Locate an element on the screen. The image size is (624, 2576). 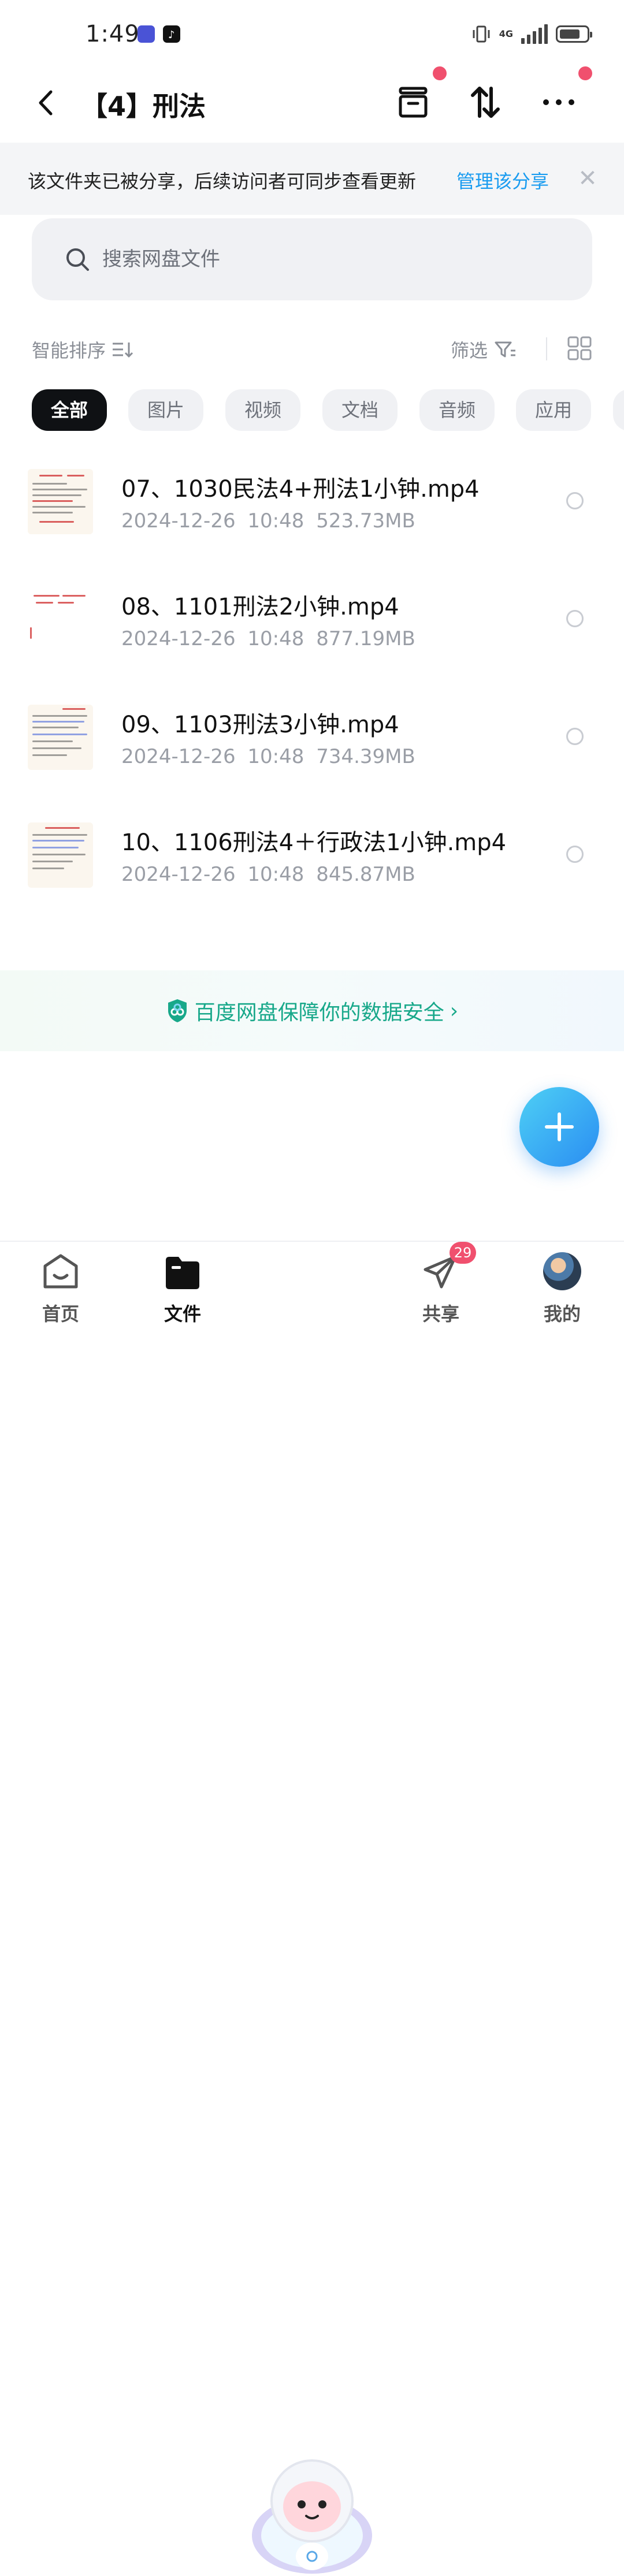
file-meta: 2024-12-26 10:48 523.73MB is located at coordinates (268, 521).